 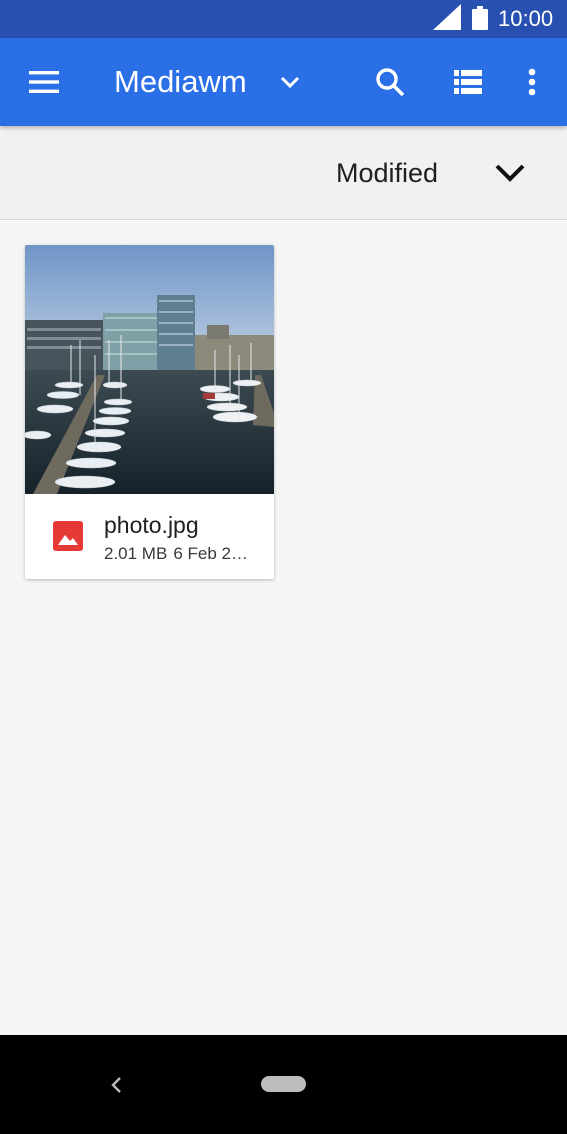 I want to click on home-pill-icon, so click(x=283, y=1084).